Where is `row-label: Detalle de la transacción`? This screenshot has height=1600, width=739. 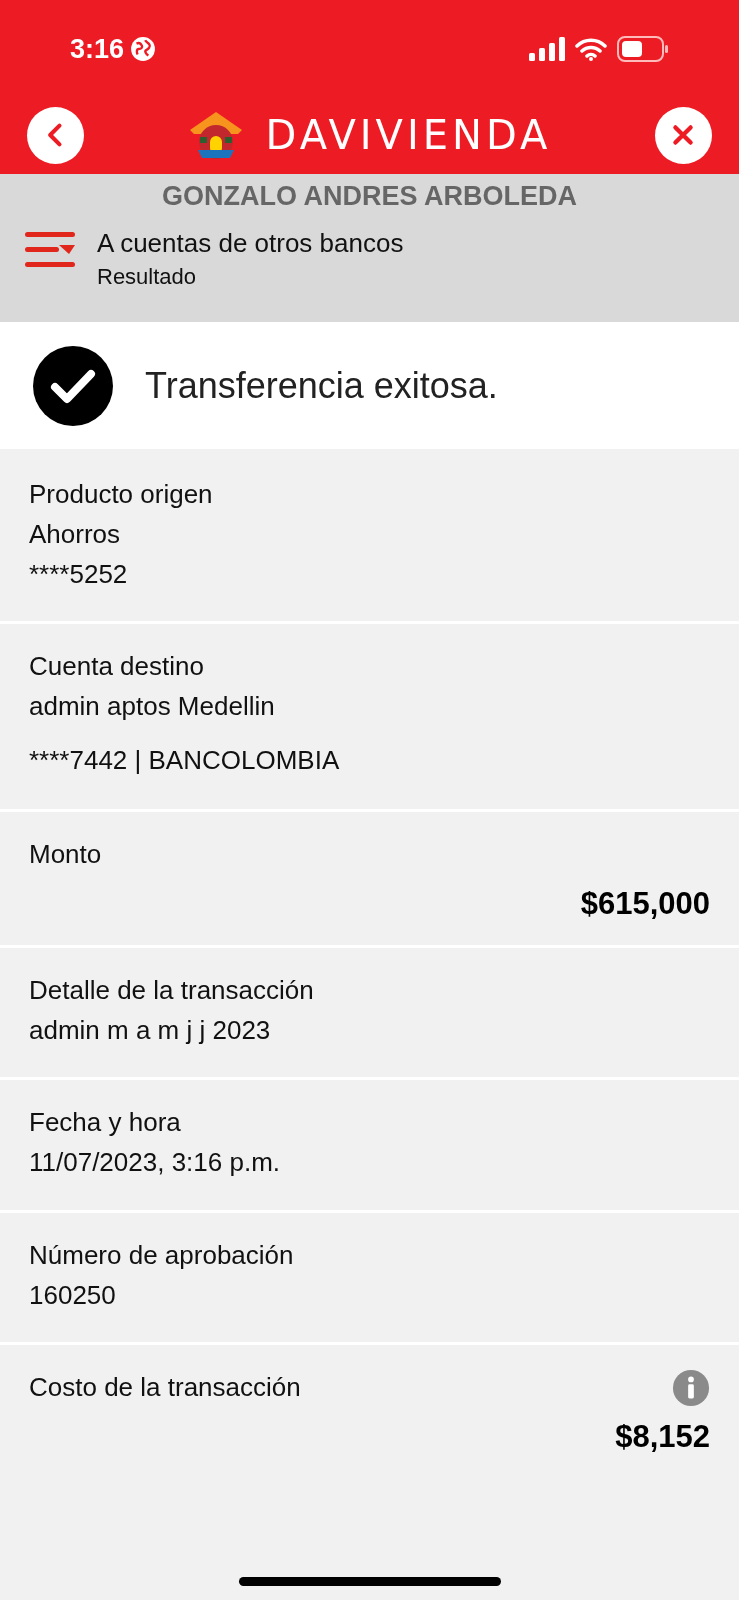
row-label: Detalle de la transacción is located at coordinates (171, 990).